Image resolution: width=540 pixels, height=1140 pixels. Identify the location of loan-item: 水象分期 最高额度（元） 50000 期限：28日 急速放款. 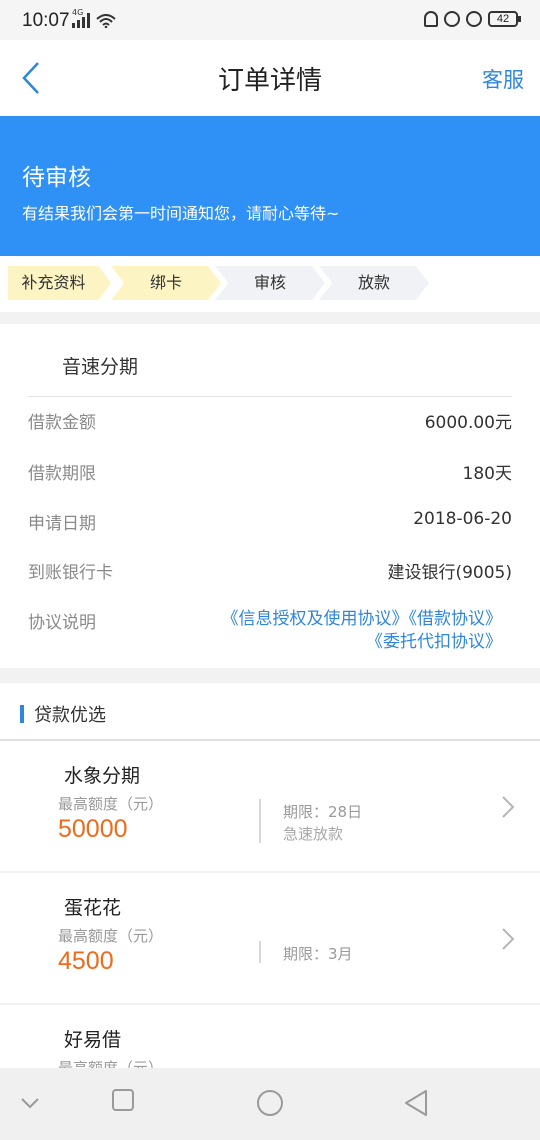
(270, 806).